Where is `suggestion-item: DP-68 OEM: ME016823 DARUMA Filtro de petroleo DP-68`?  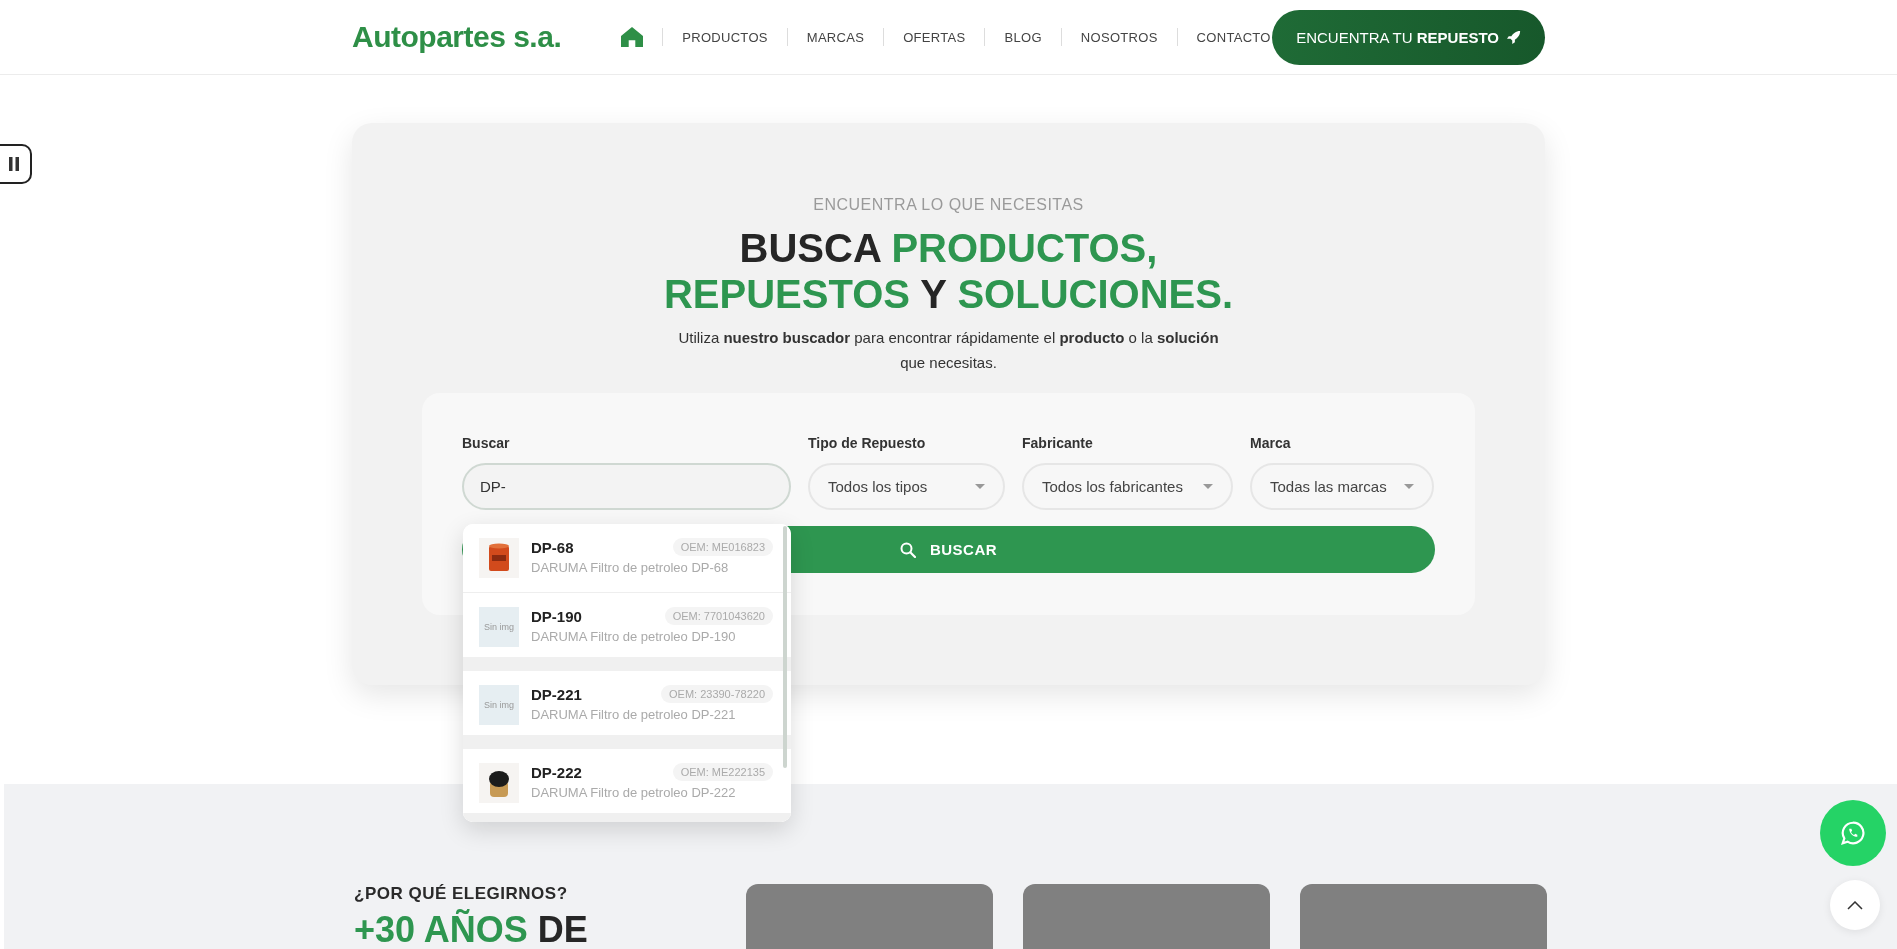
suggestion-item: DP-68 OEM: ME016823 DARUMA Filtro de petroleo DP-68 is located at coordinates (627, 558).